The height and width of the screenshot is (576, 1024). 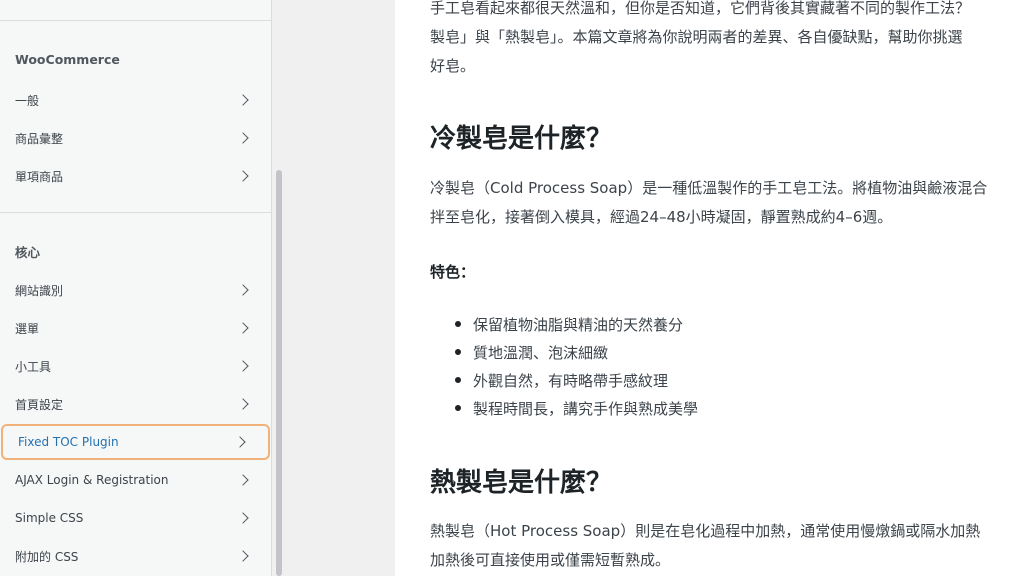 What do you see at coordinates (453, 66) in the screenshot?
I see `intro-paragraph-line: 好皂。` at bounding box center [453, 66].